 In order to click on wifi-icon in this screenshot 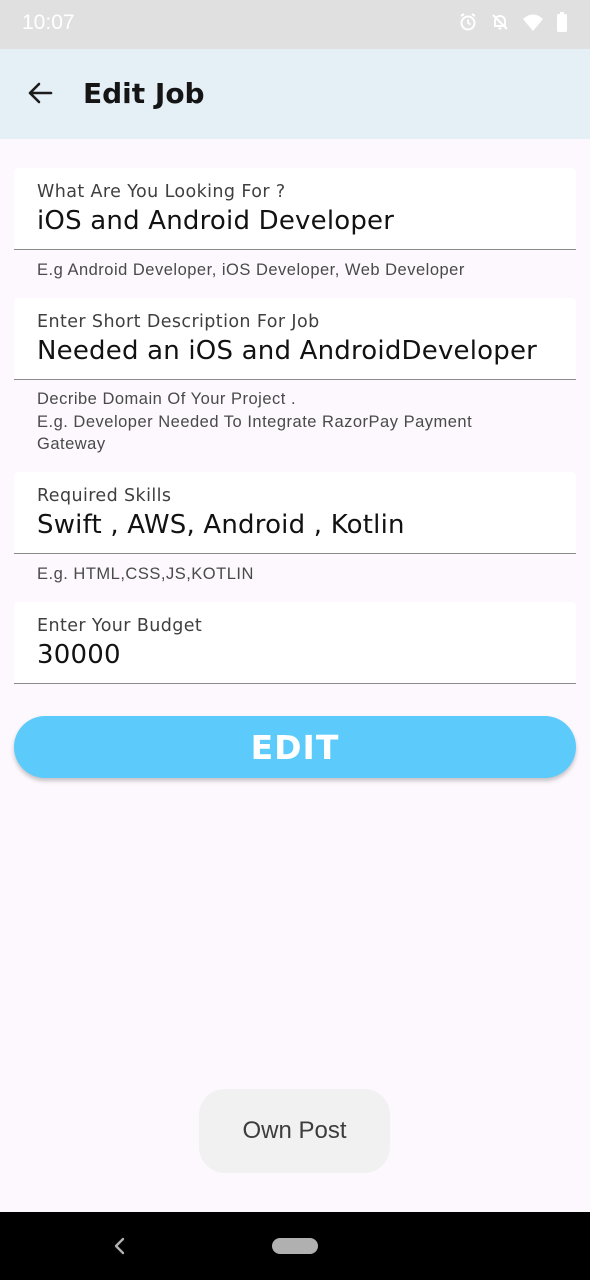, I will do `click(533, 22)`.